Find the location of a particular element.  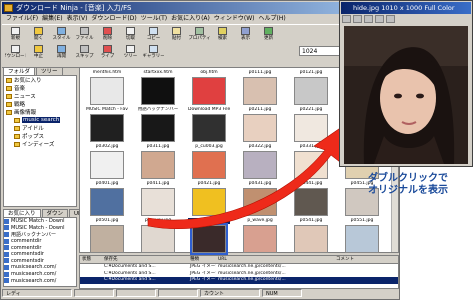

download-toolbar-button-6: ギャラリー is located at coordinates (153, 53).